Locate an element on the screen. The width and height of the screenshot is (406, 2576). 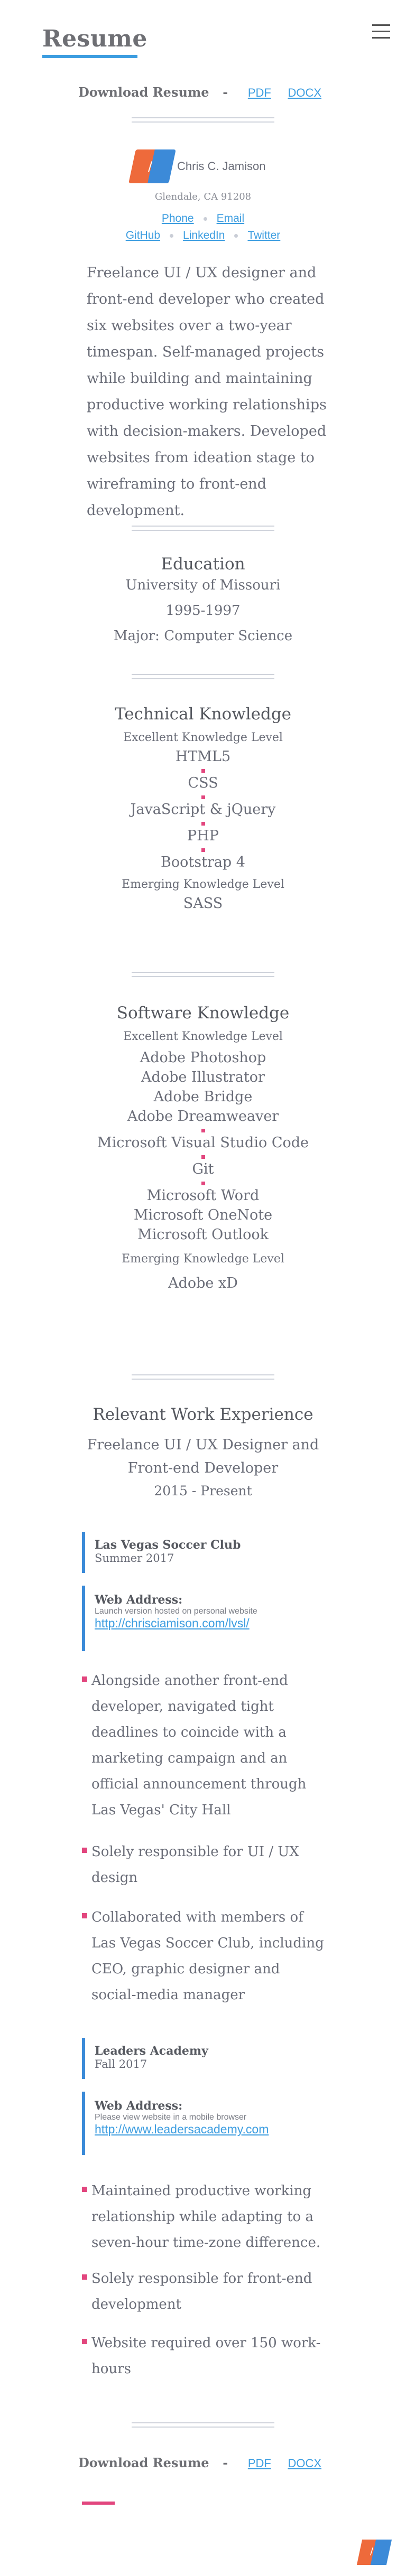
technical-title: Technical Knowledge is located at coordinates (203, 714).